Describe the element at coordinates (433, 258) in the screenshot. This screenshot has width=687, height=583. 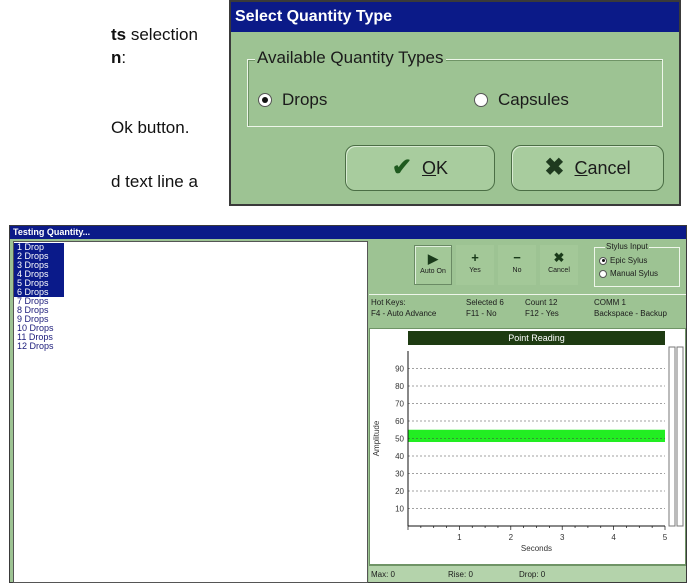
I see `play-icon: ▶` at that location.